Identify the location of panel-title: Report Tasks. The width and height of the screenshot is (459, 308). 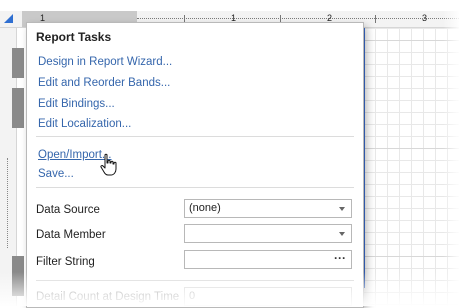
(74, 37).